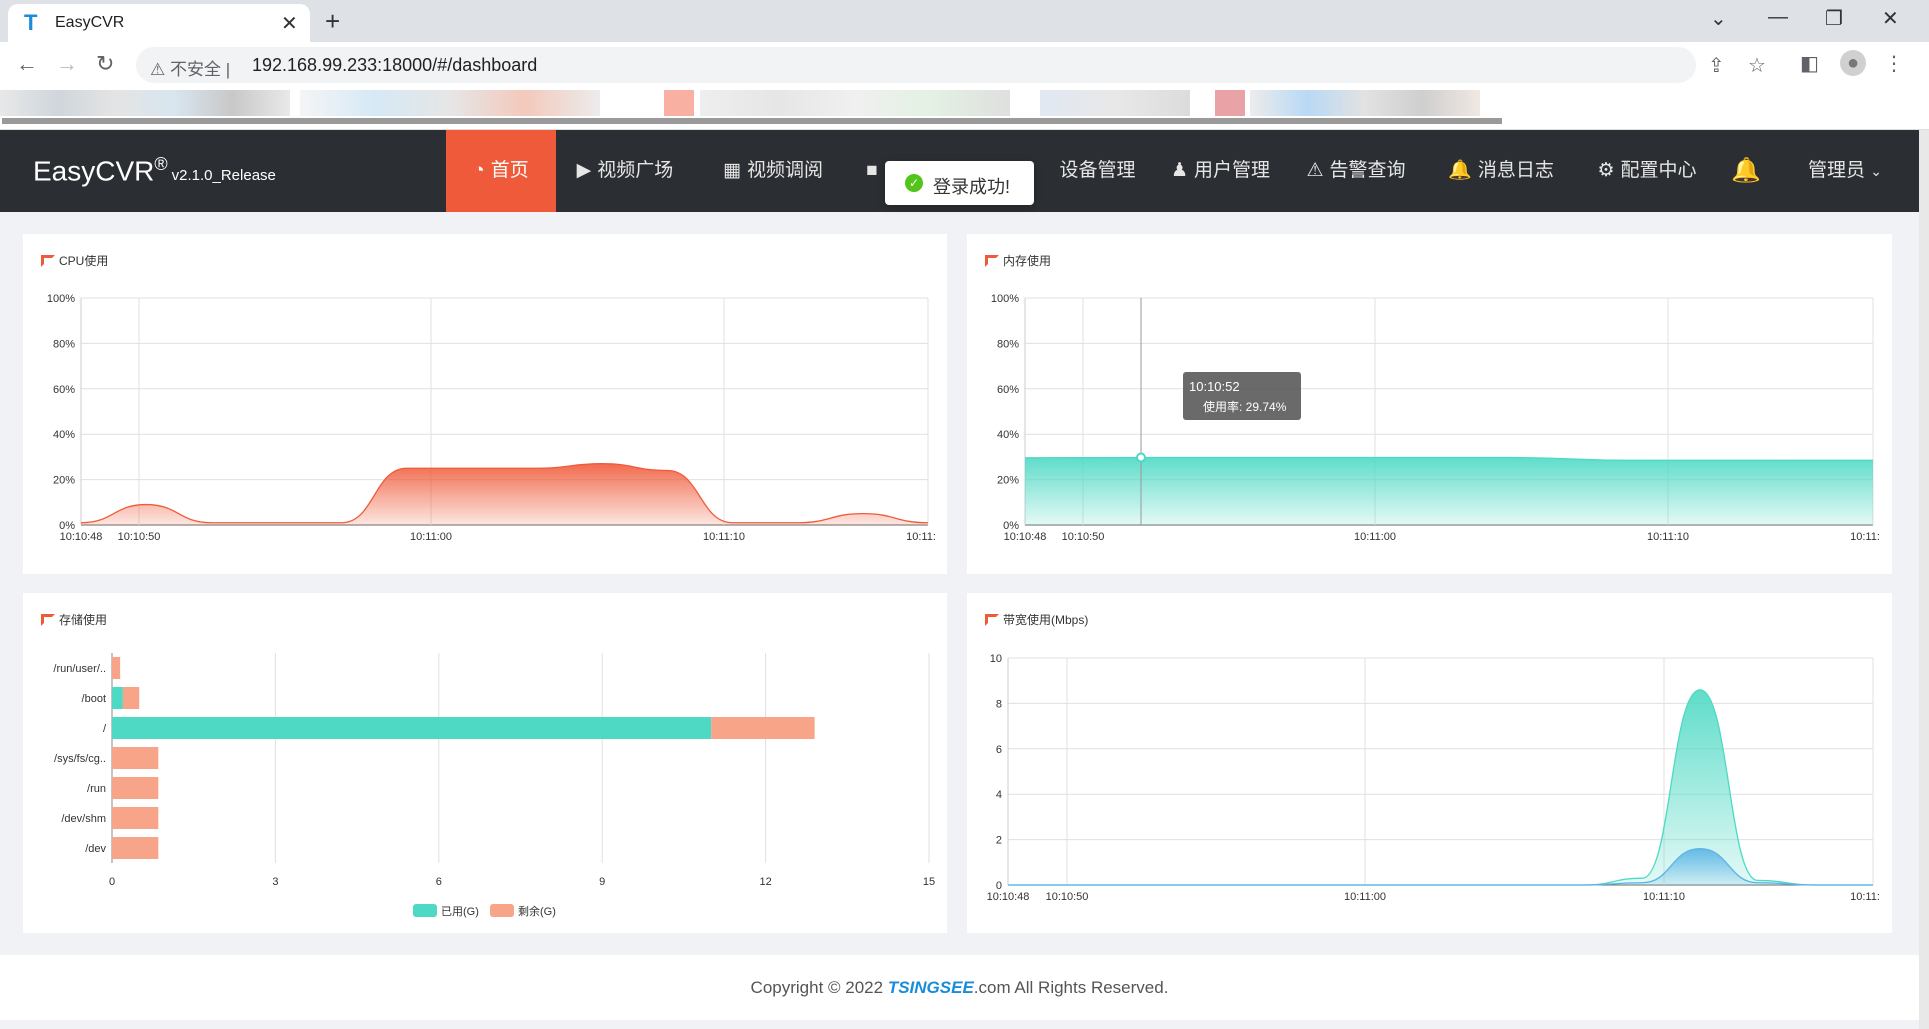 This screenshot has height=1029, width=1929. What do you see at coordinates (105, 64) in the screenshot?
I see `reload-icon: ↻` at bounding box center [105, 64].